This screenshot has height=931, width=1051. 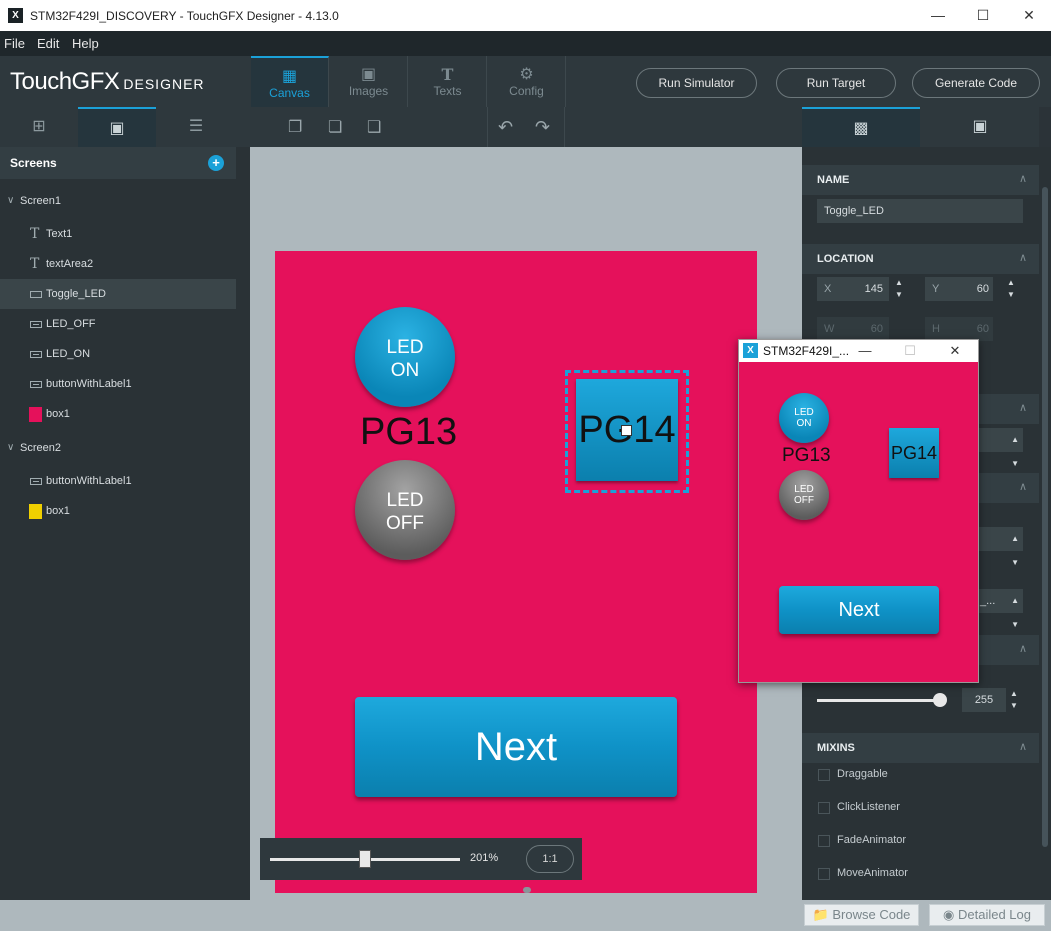 I want to click on y-spinner: ▲ ▼, so click(x=1011, y=289).